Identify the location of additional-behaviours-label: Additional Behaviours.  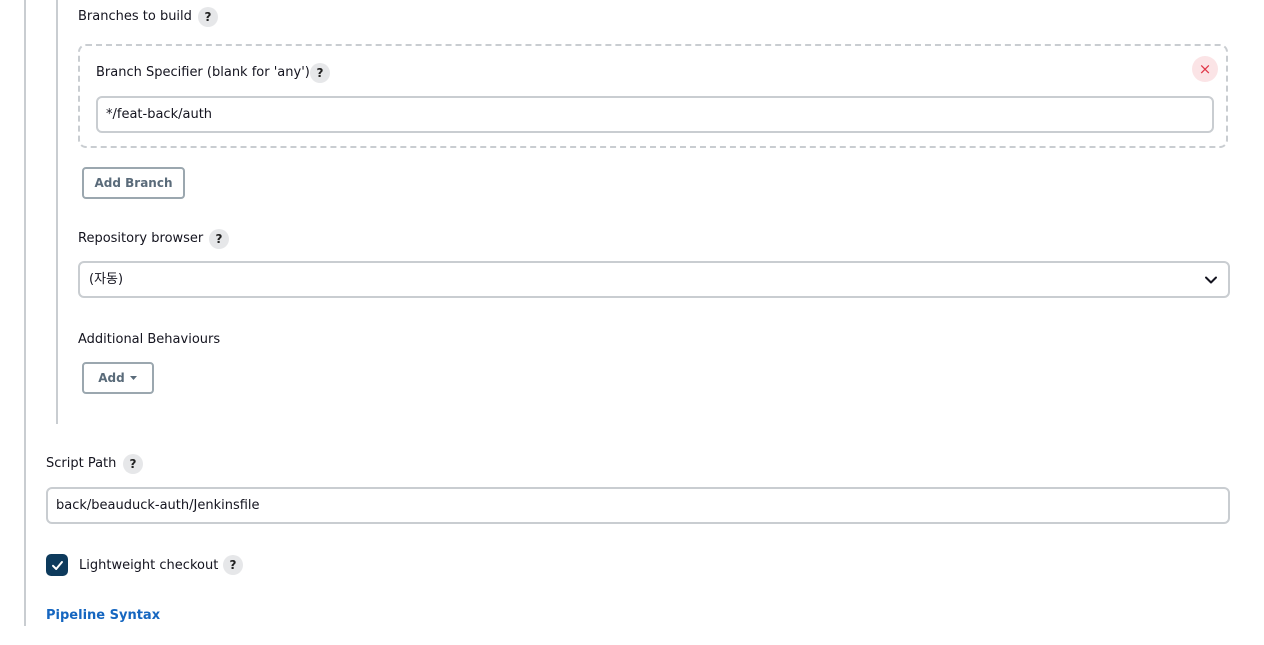
(149, 339).